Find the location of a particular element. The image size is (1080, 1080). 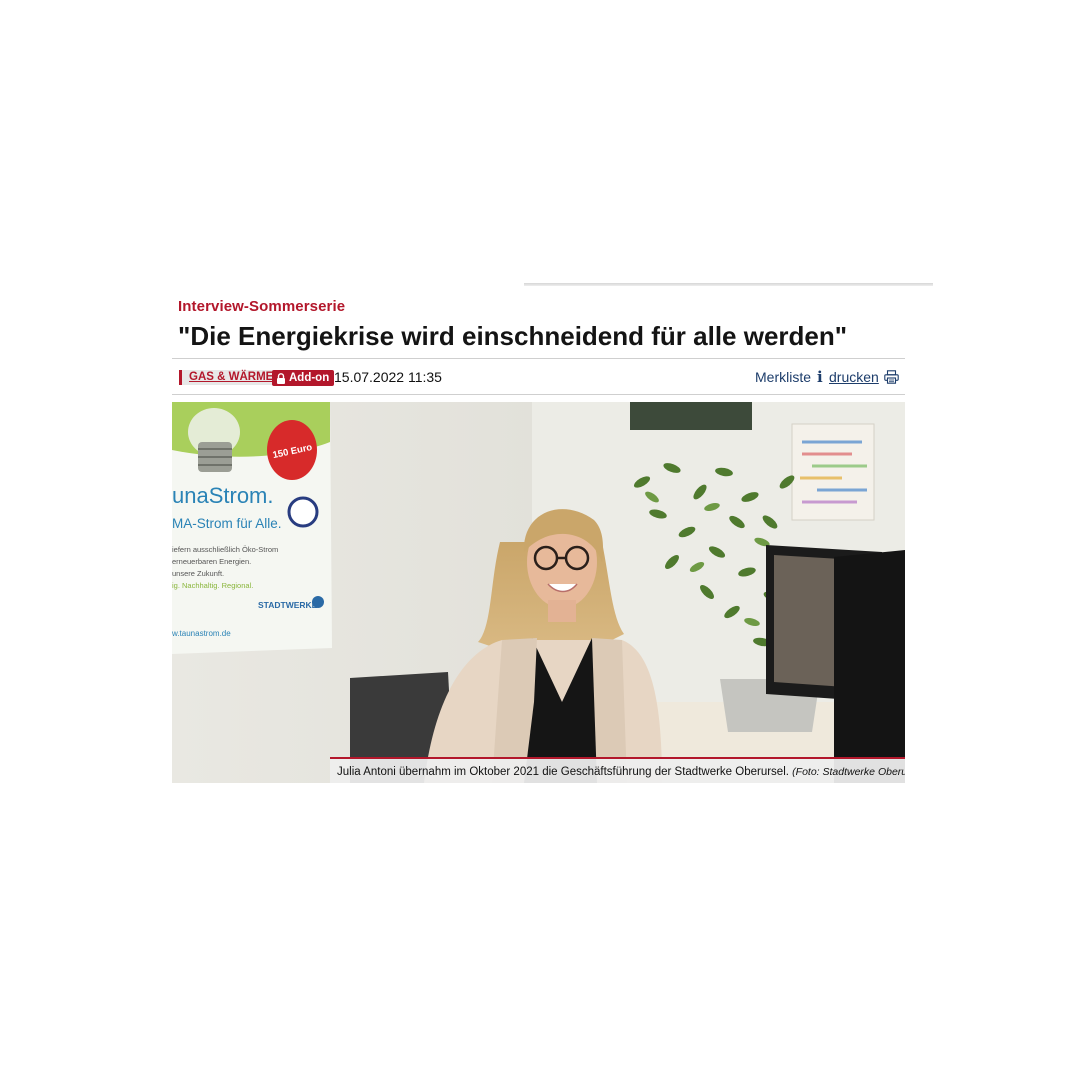

publish-date: 15.07.2022 11:35 is located at coordinates (388, 377).